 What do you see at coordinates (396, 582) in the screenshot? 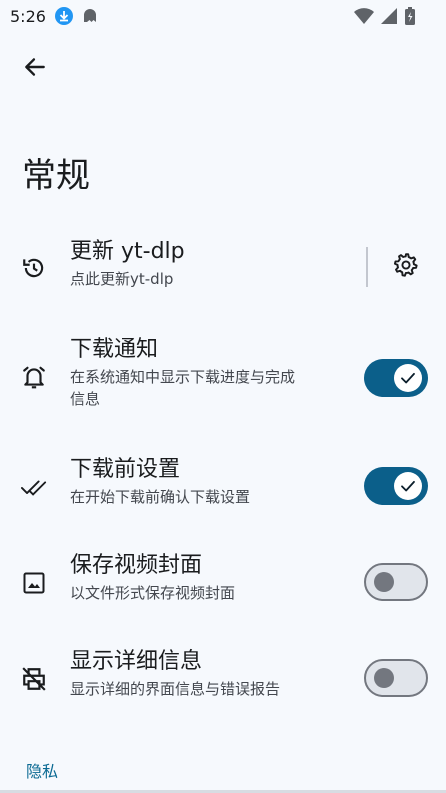
I see `save-thumbnail-switch` at bounding box center [396, 582].